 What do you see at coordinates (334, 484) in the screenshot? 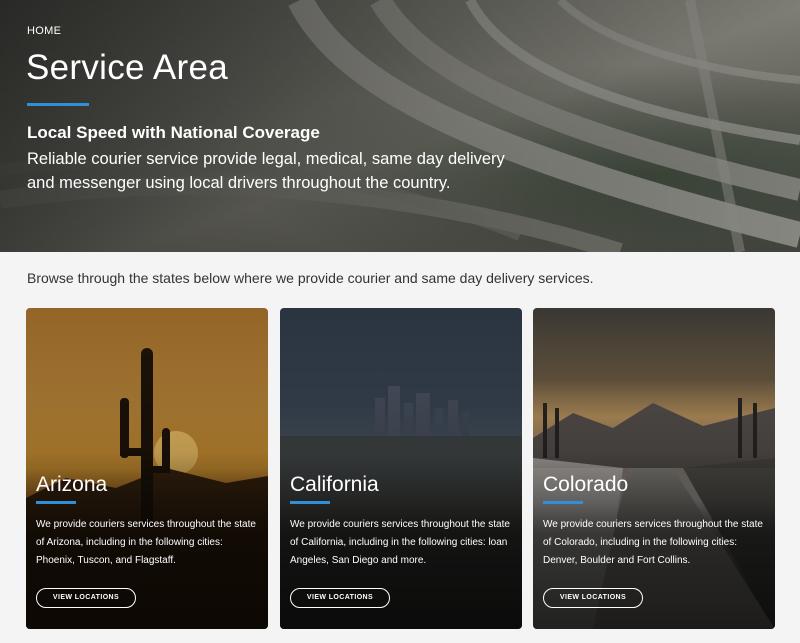
I see `card-title: California` at bounding box center [334, 484].